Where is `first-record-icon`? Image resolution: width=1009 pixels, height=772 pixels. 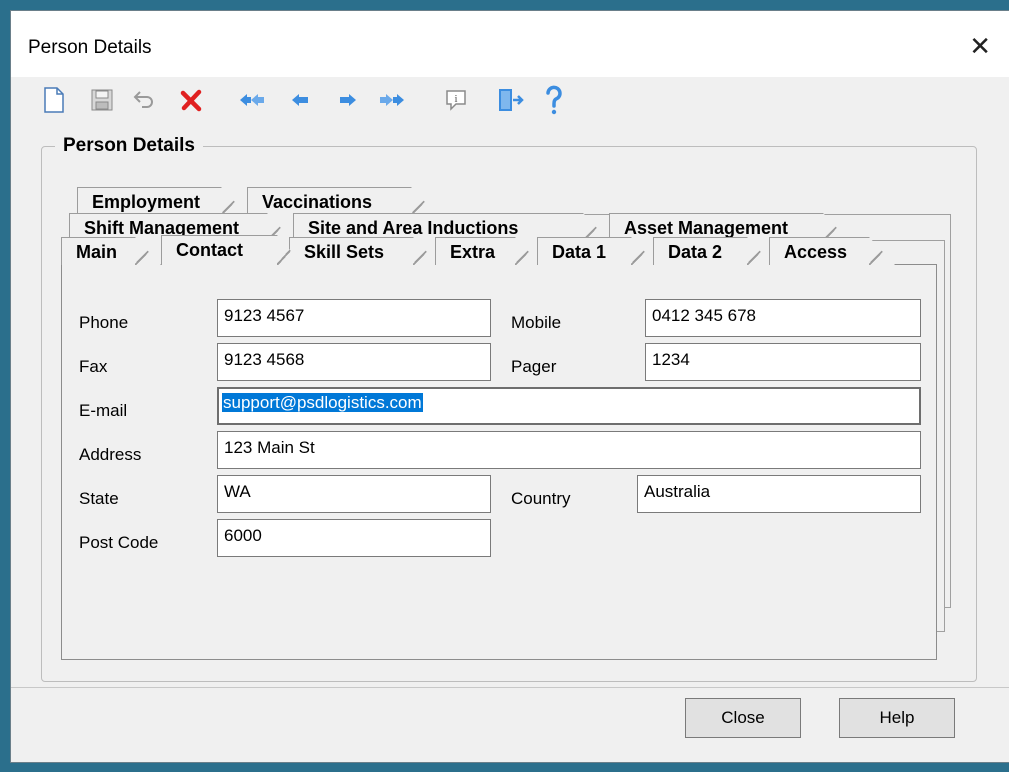 first-record-icon is located at coordinates (252, 100).